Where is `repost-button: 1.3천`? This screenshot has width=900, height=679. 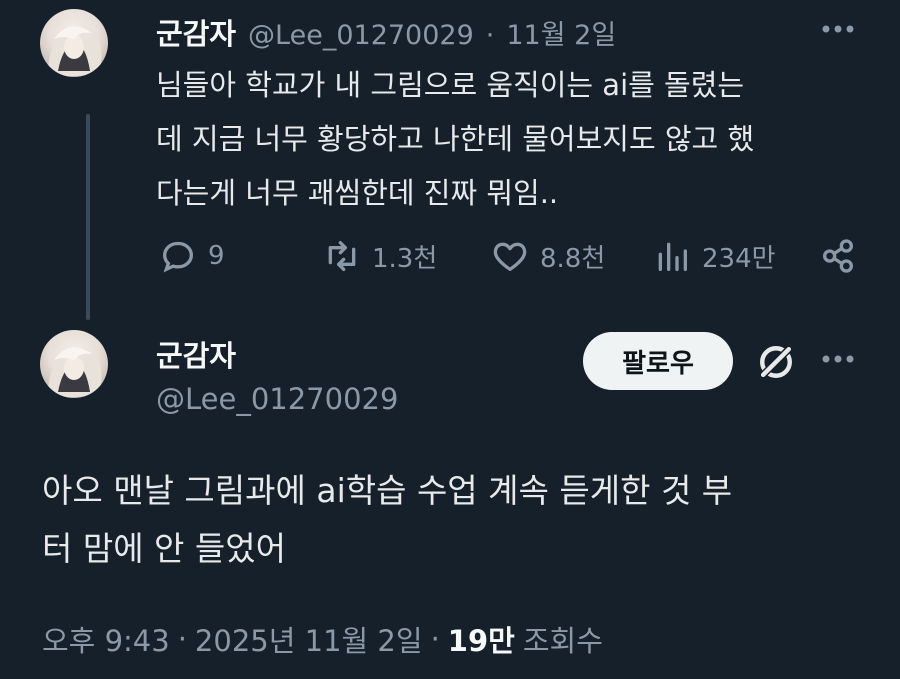
repost-button: 1.3천 is located at coordinates (379, 256).